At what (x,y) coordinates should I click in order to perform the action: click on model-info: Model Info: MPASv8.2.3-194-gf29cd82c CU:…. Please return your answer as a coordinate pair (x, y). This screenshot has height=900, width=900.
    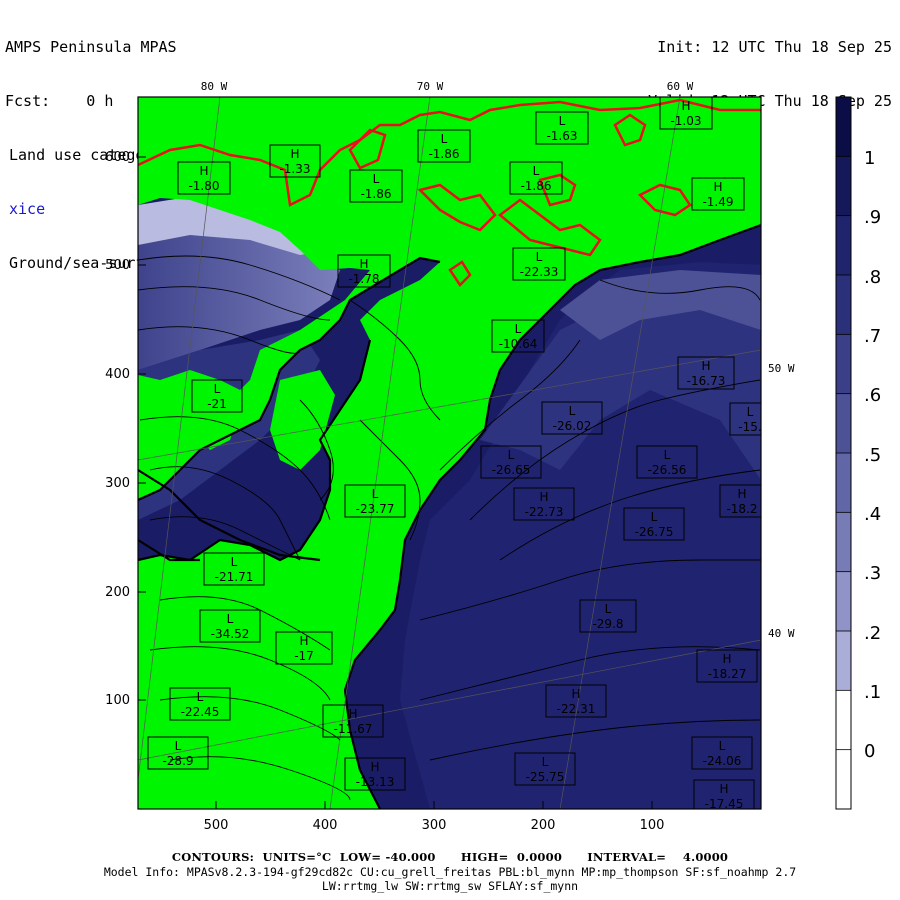
    Looking at the image, I should click on (450, 872).